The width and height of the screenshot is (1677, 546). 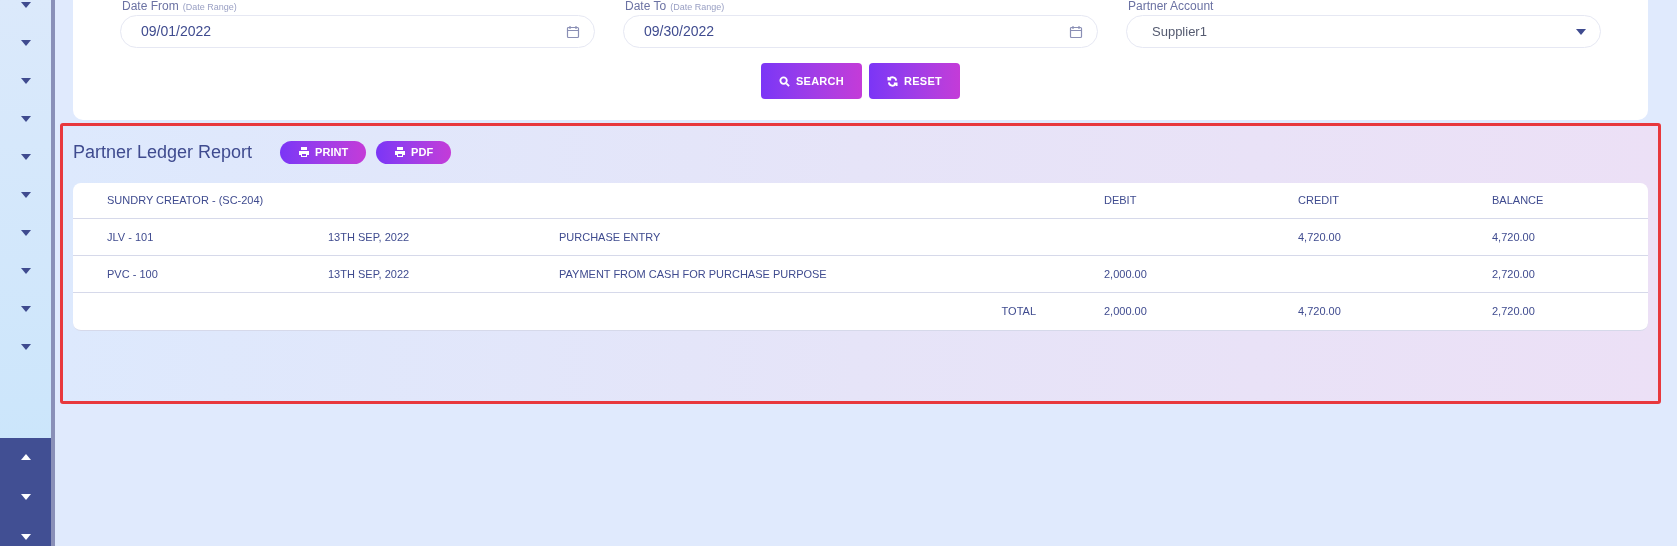 I want to click on print-button: PRINT, so click(x=323, y=152).